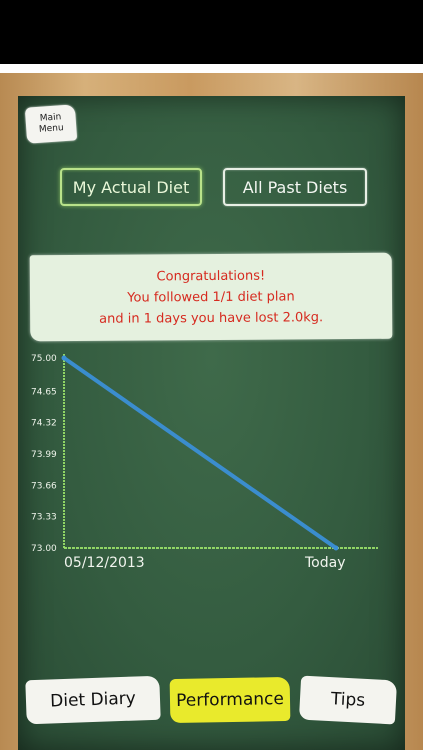  Describe the element at coordinates (44, 424) in the screenshot. I see `y-tick-label: 74.32` at that location.